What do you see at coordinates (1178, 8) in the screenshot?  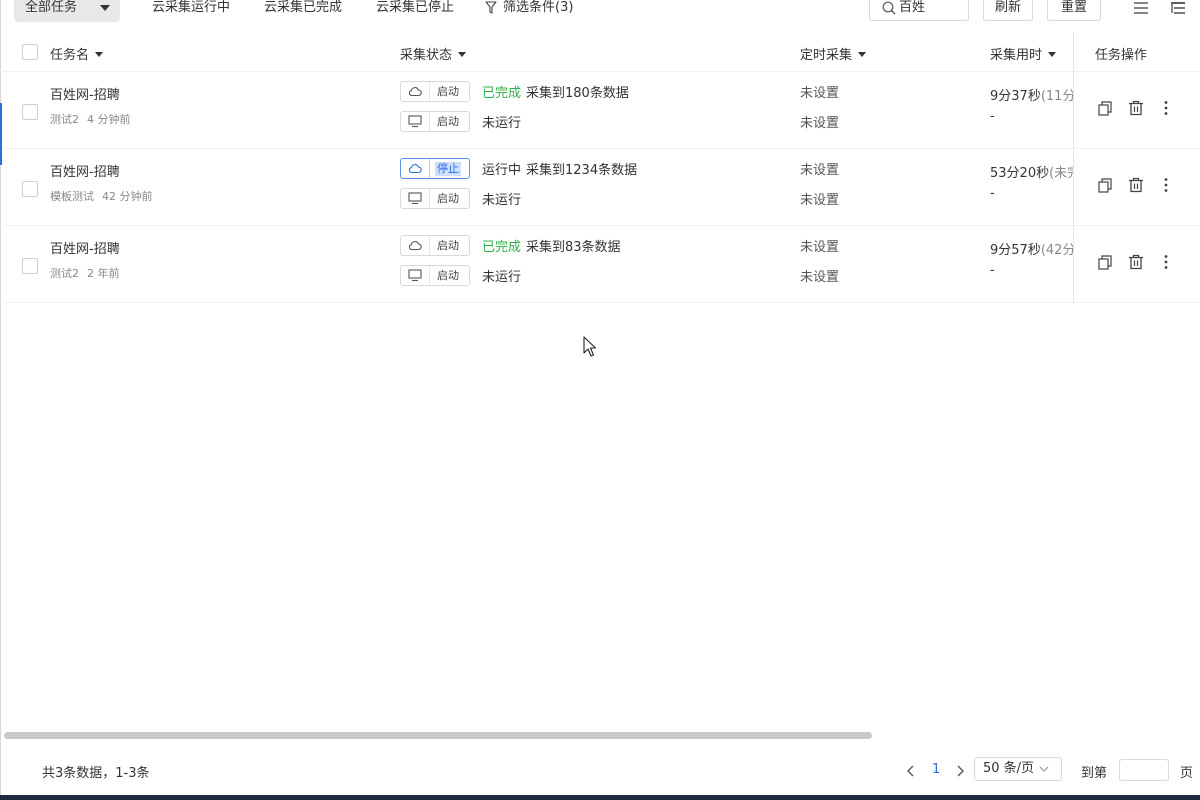 I see `tree-view-icon` at bounding box center [1178, 8].